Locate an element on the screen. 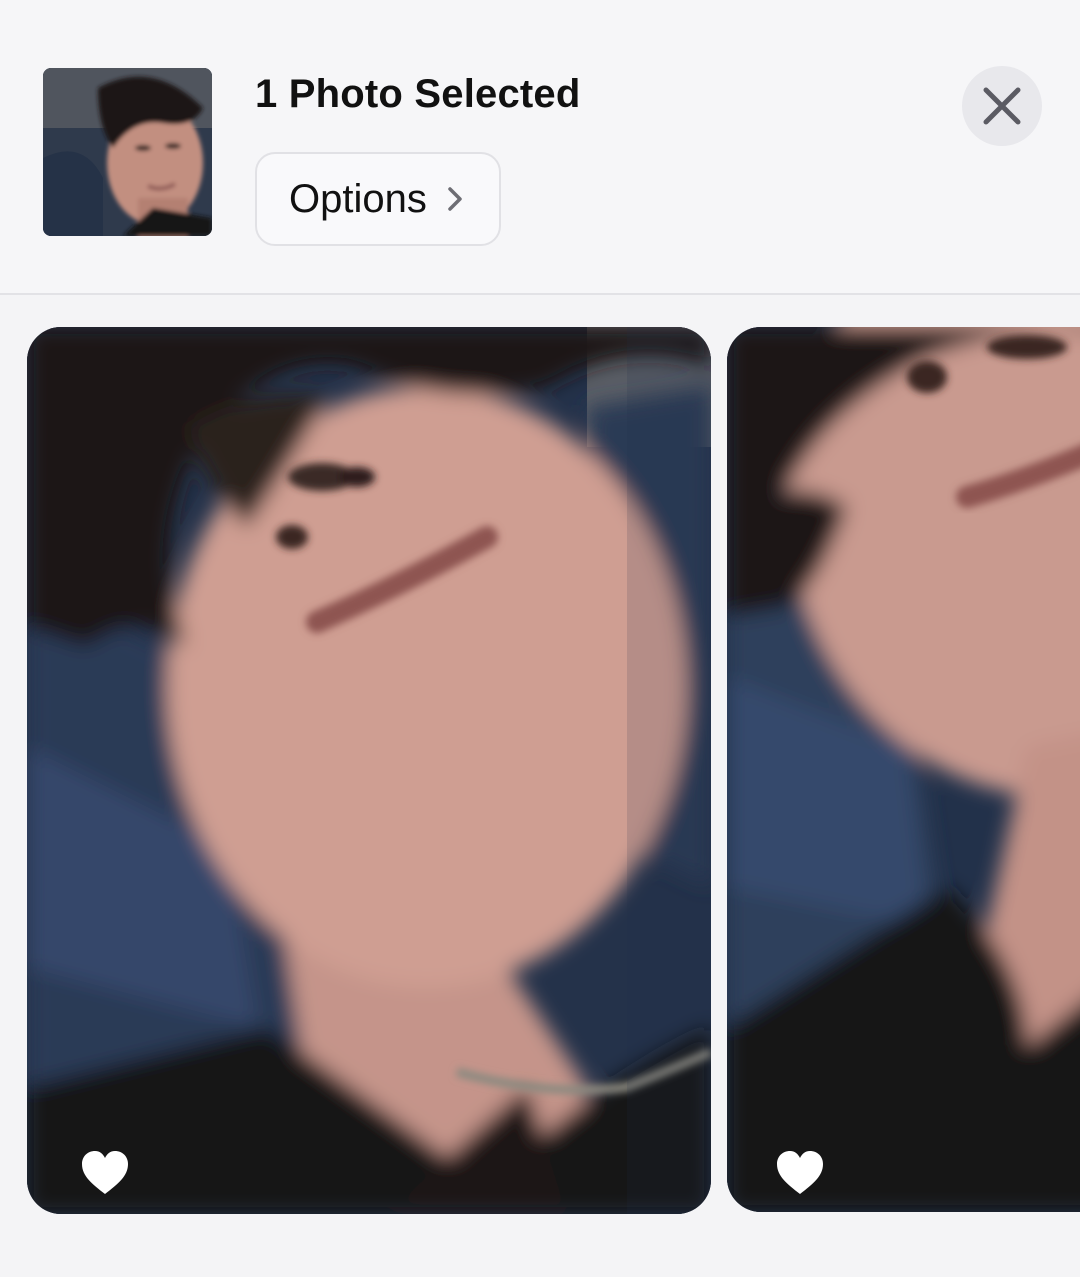 The image size is (1080, 1277). options-button-label: Options is located at coordinates (358, 198).